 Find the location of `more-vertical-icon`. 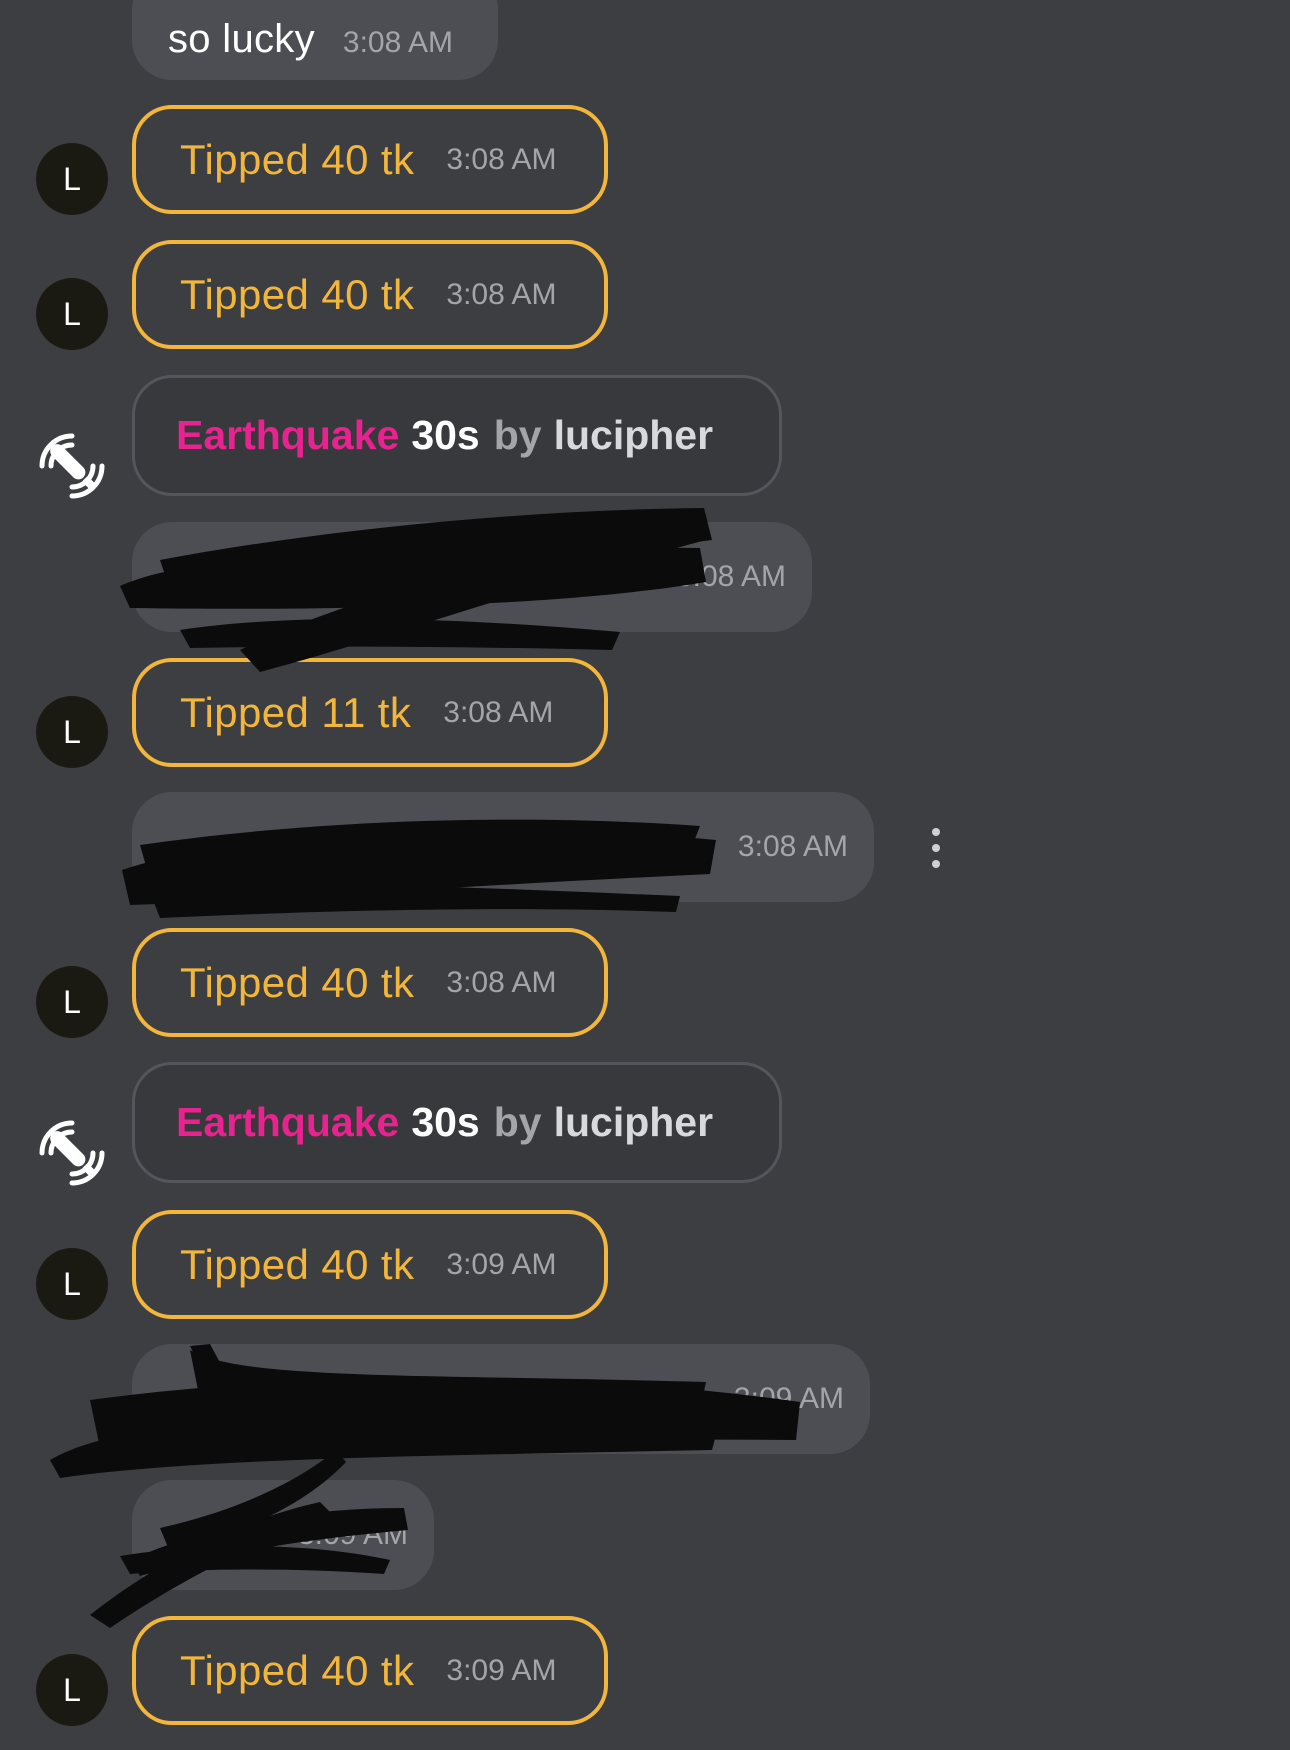

more-vertical-icon is located at coordinates (936, 848).